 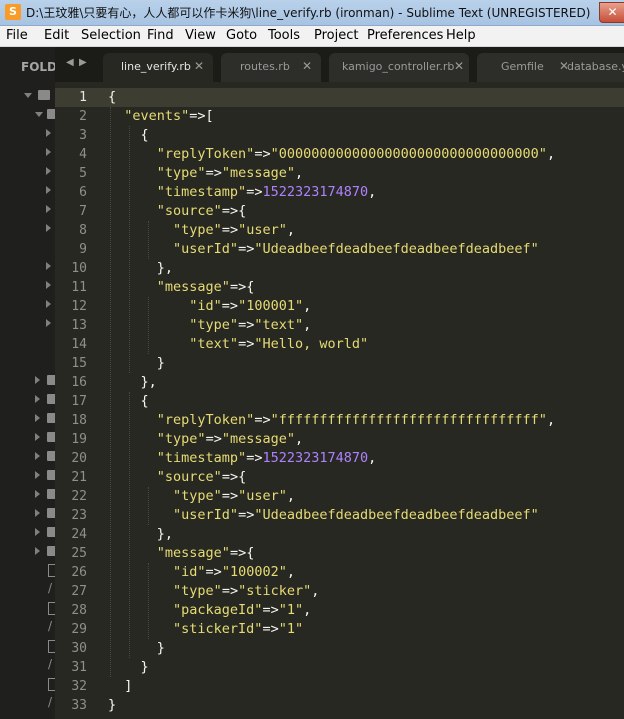 I want to click on menu-file: File, so click(x=17, y=35).